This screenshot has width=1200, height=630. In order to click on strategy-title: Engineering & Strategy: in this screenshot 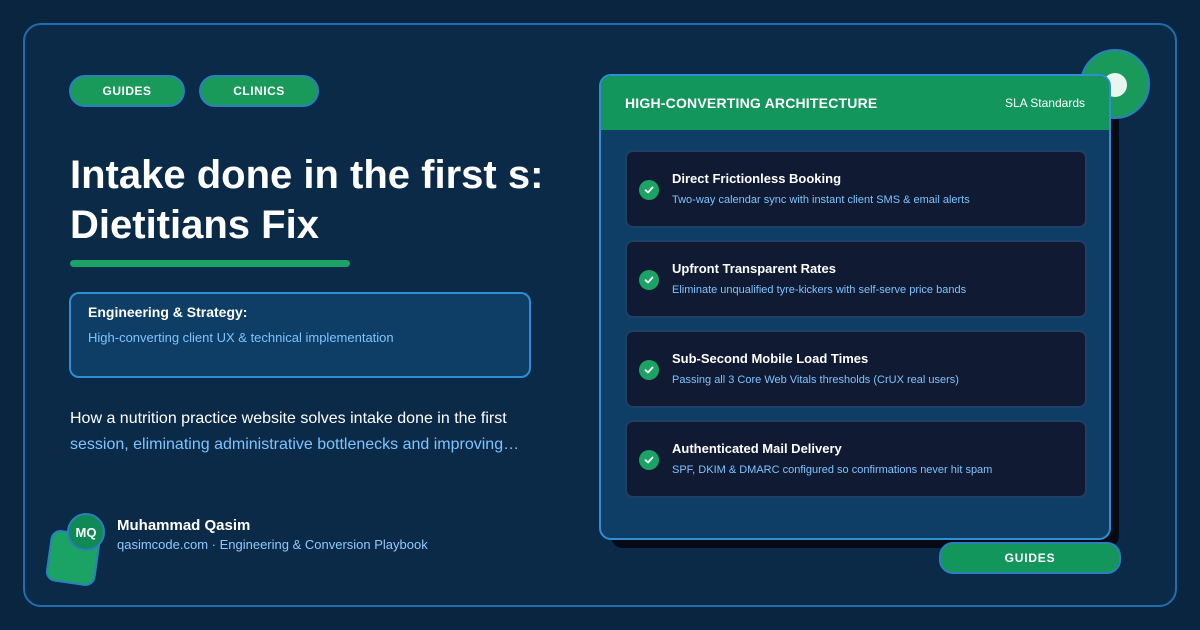, I will do `click(168, 312)`.